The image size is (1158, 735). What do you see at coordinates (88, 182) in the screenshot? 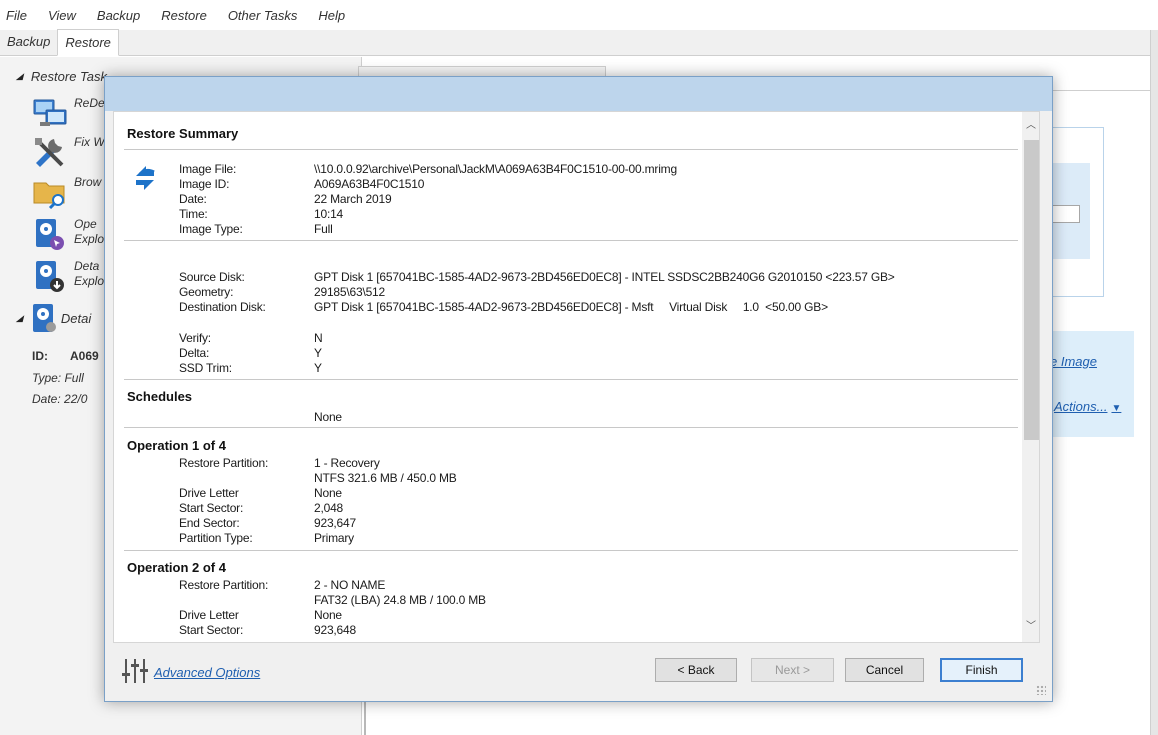
I see `task-browse-label: Brow` at bounding box center [88, 182].